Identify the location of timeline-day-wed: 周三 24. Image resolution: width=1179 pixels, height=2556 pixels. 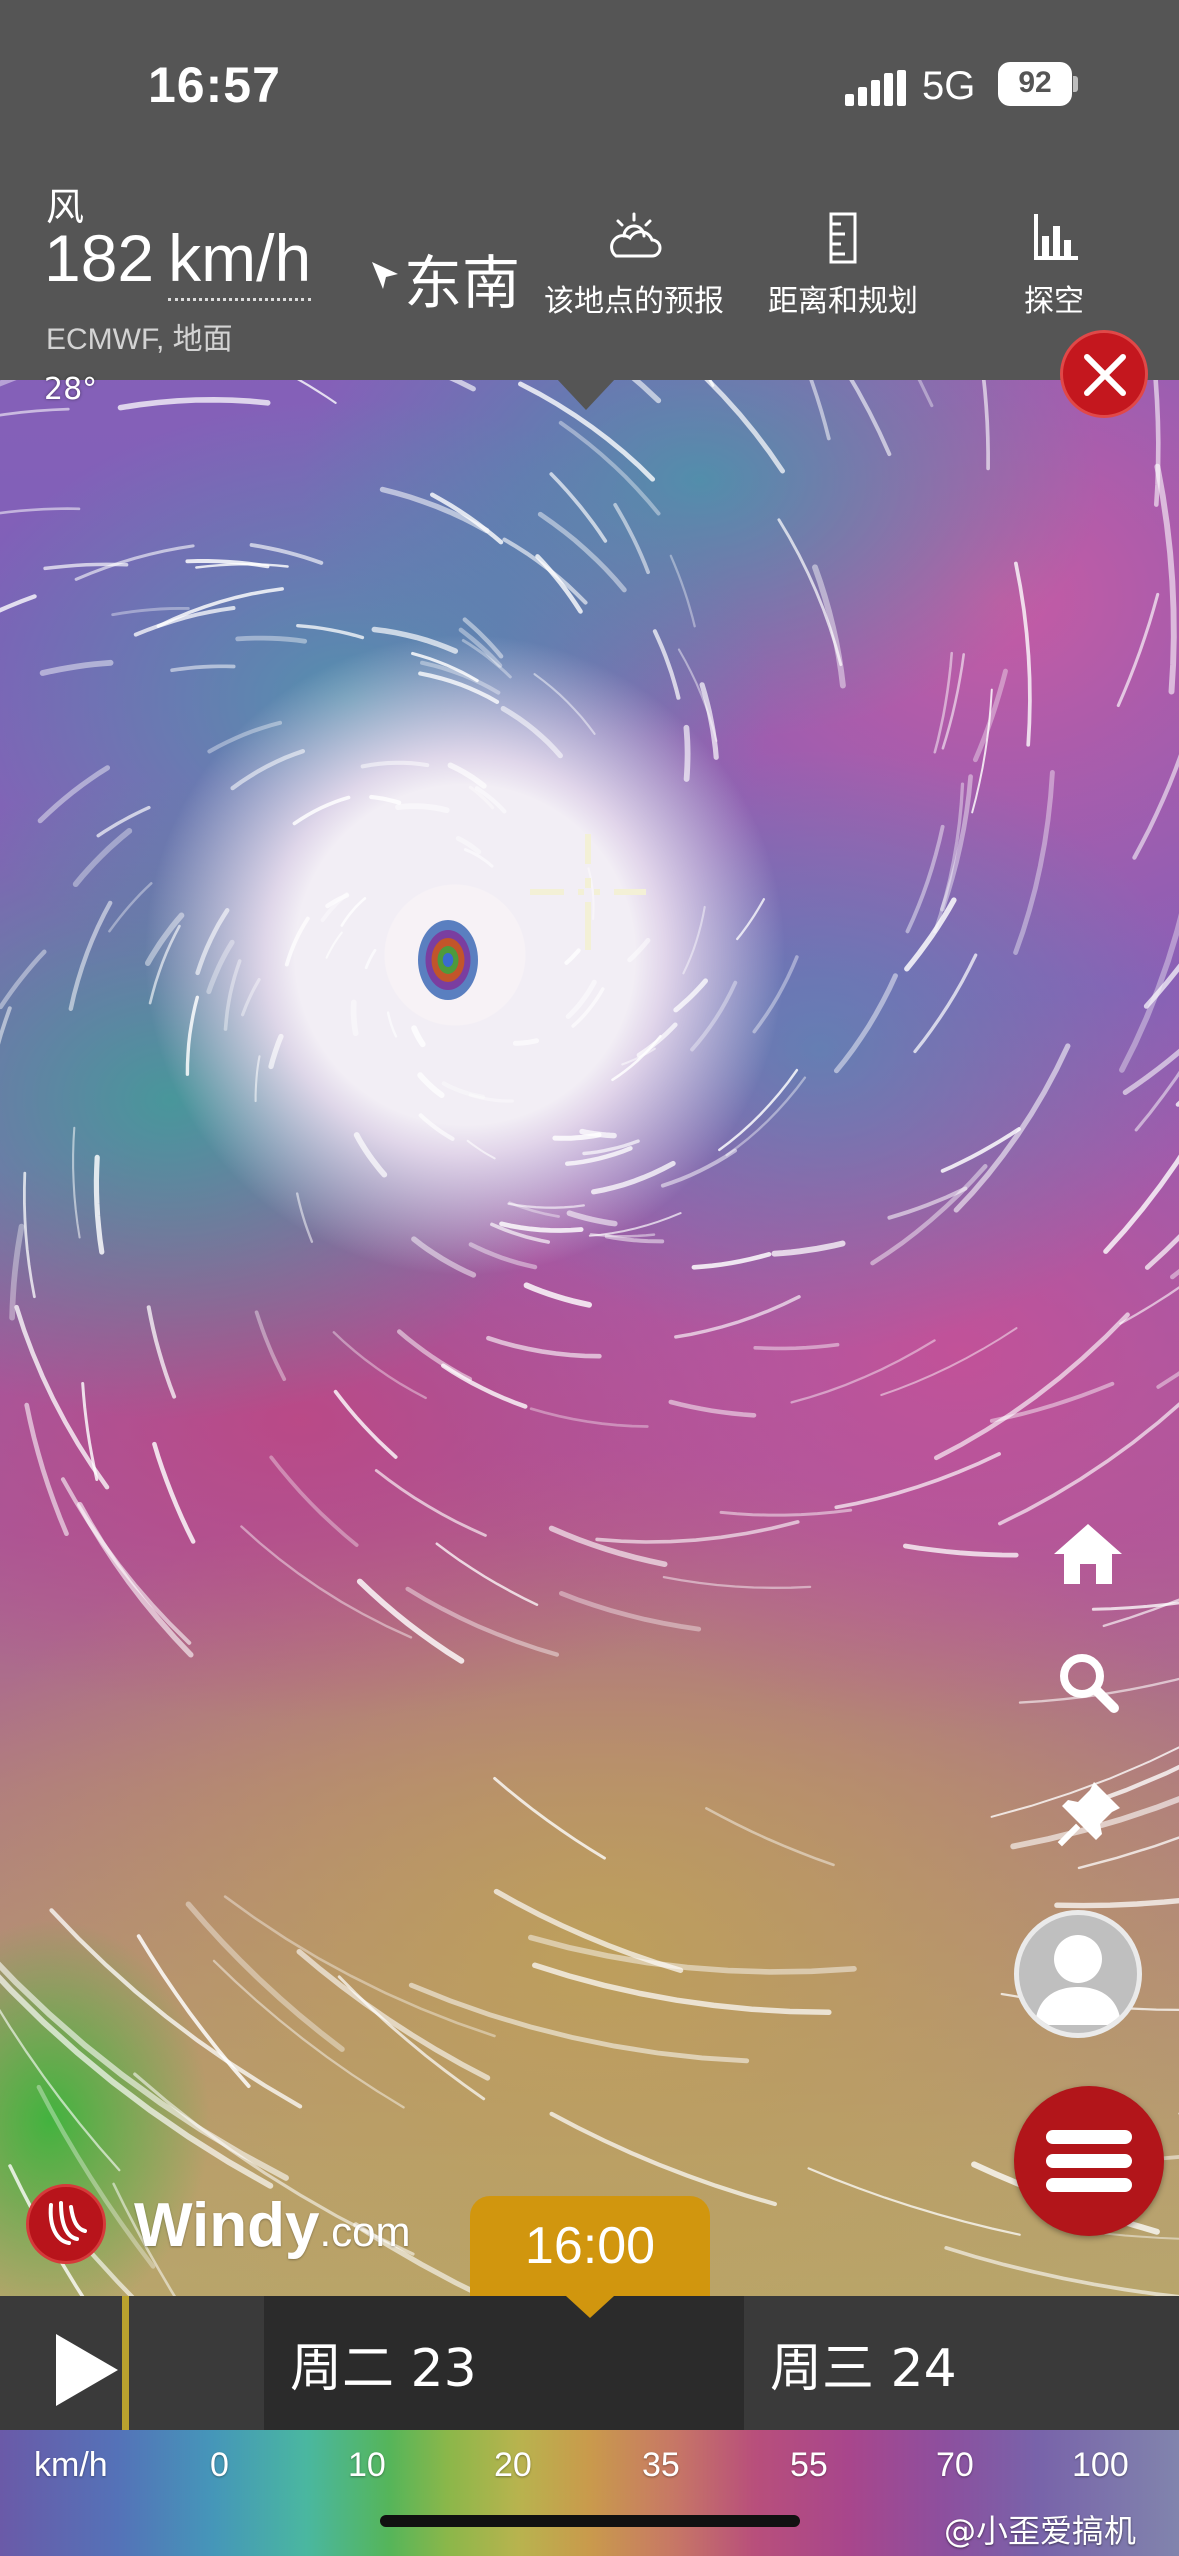
(863, 2363).